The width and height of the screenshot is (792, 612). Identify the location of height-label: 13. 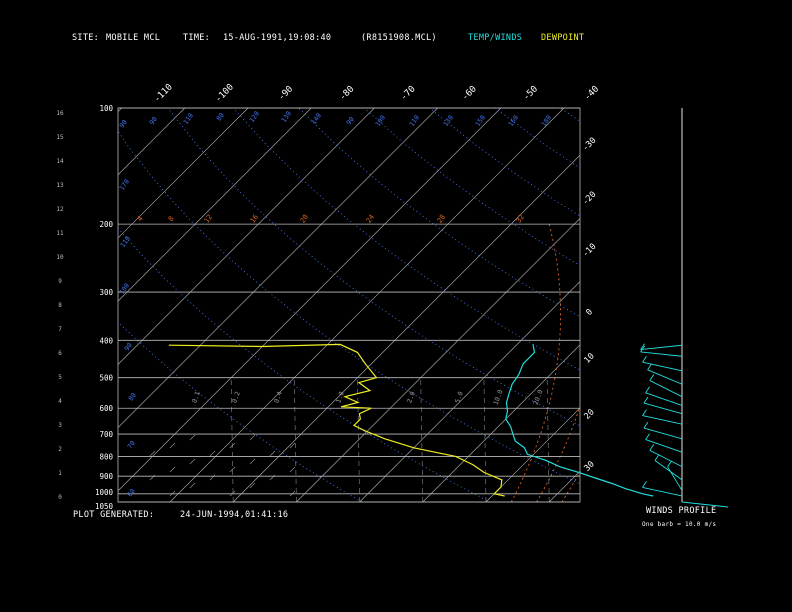
(60, 185).